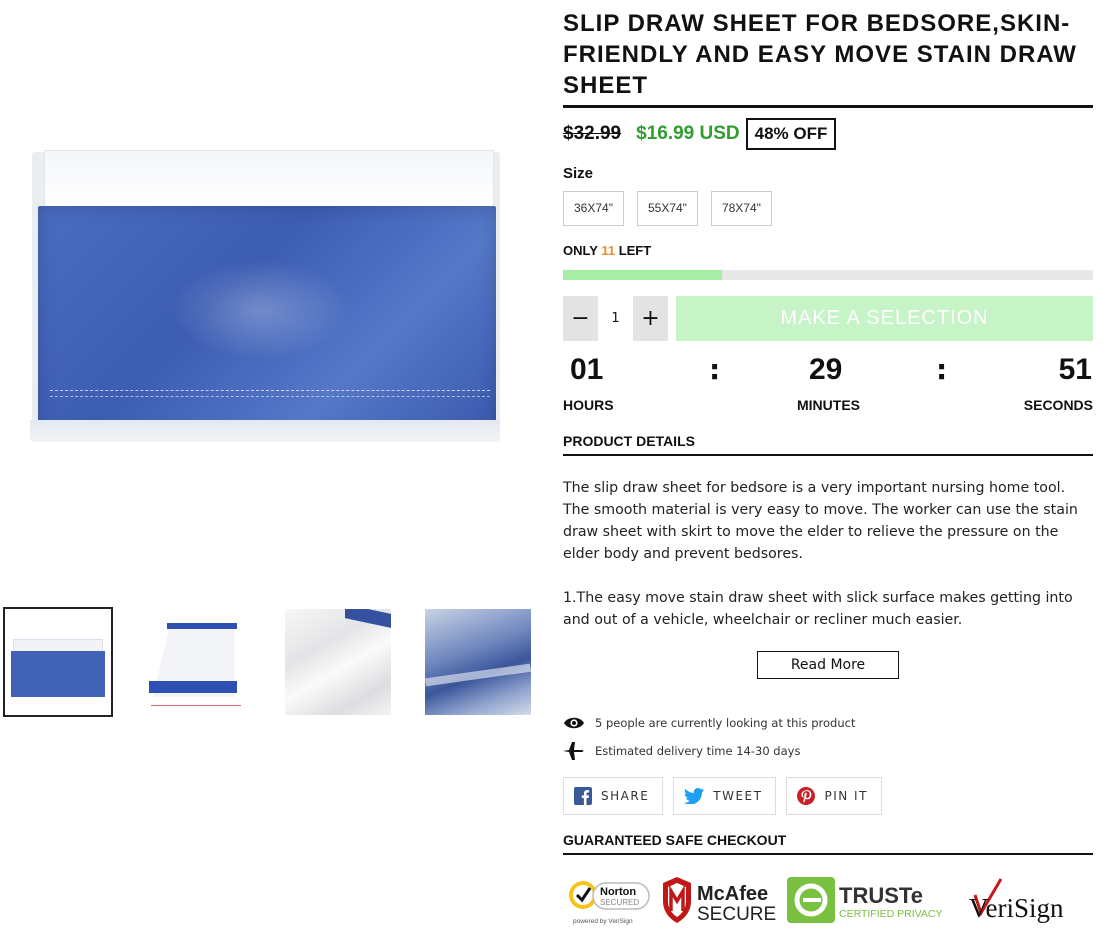 This screenshot has width=1117, height=929. What do you see at coordinates (580, 250) in the screenshot?
I see `stock-prefix: ONLY` at bounding box center [580, 250].